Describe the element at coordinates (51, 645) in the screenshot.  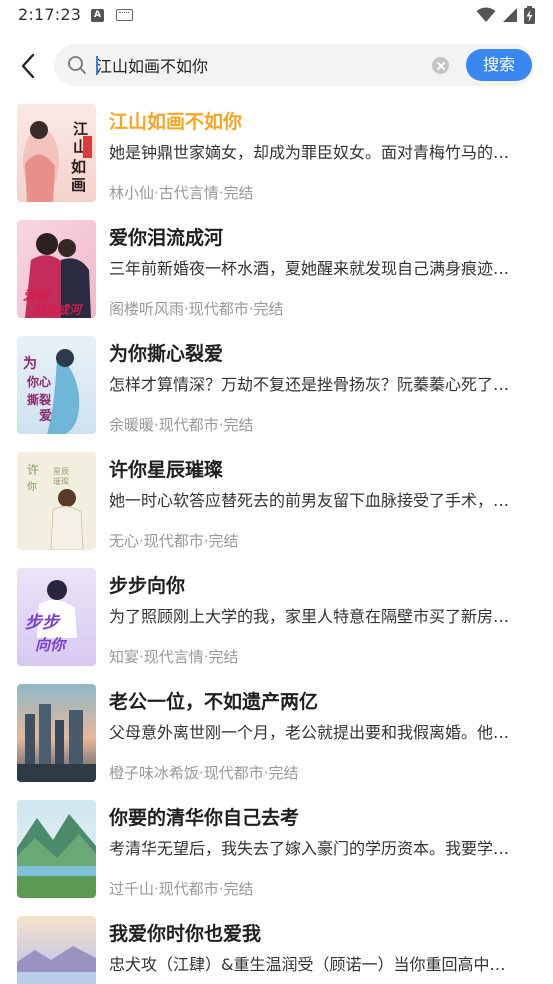
I see `svg-text: 向你` at that location.